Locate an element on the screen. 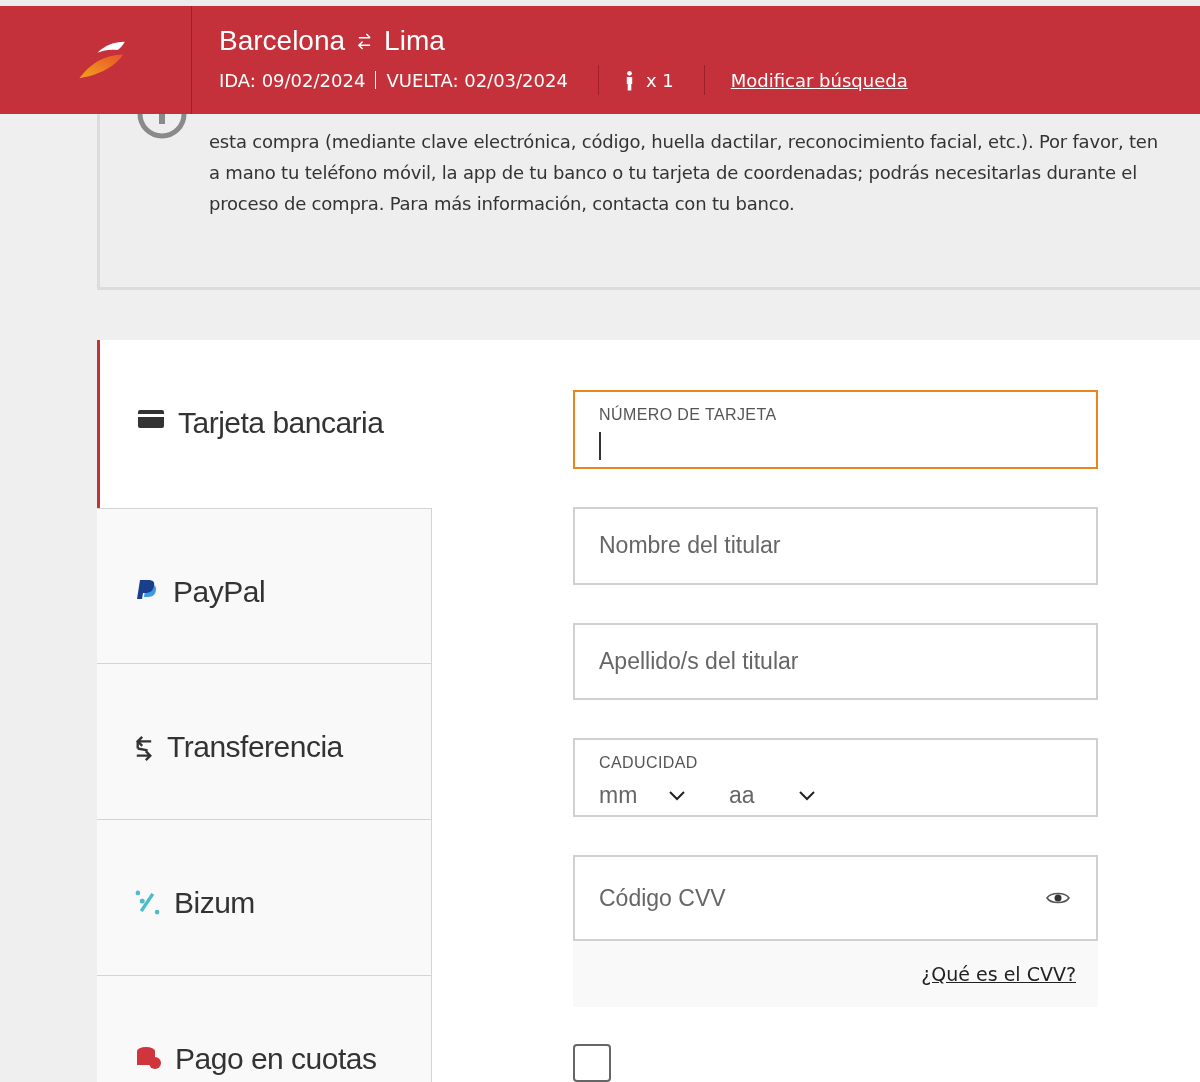  passenger-count: x 1 is located at coordinates (659, 80).